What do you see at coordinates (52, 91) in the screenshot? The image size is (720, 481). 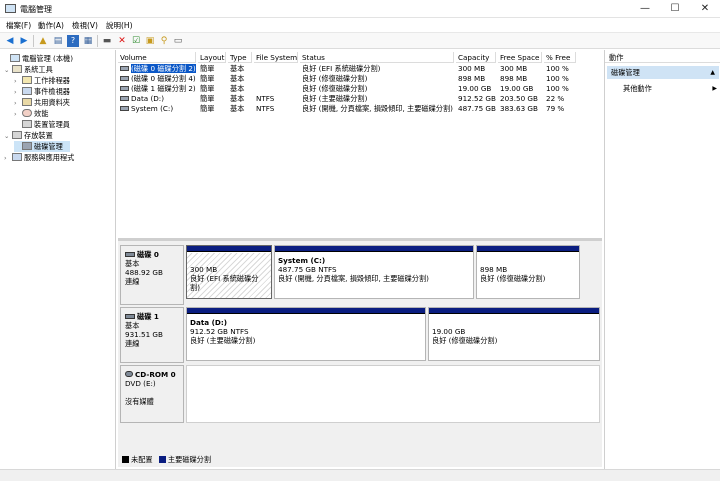 I see `tree-item-label: 事件檢視器` at bounding box center [52, 91].